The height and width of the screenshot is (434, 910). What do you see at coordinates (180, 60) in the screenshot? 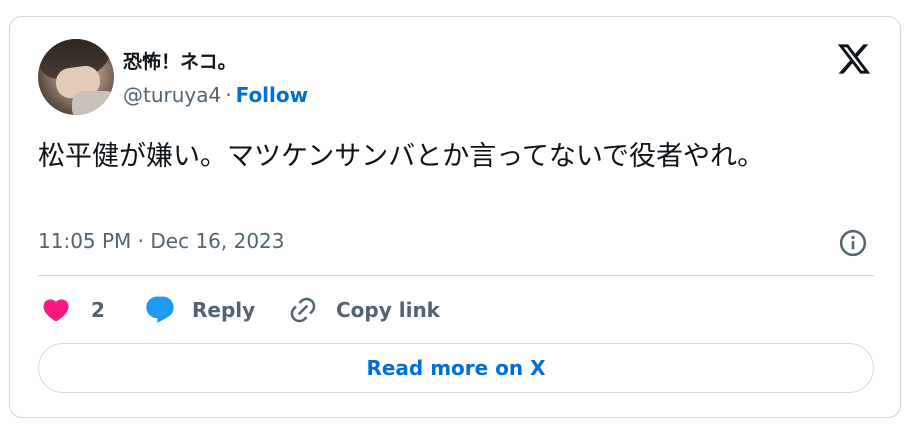
I see `author-display-name: 恐怖！ネコ。` at bounding box center [180, 60].